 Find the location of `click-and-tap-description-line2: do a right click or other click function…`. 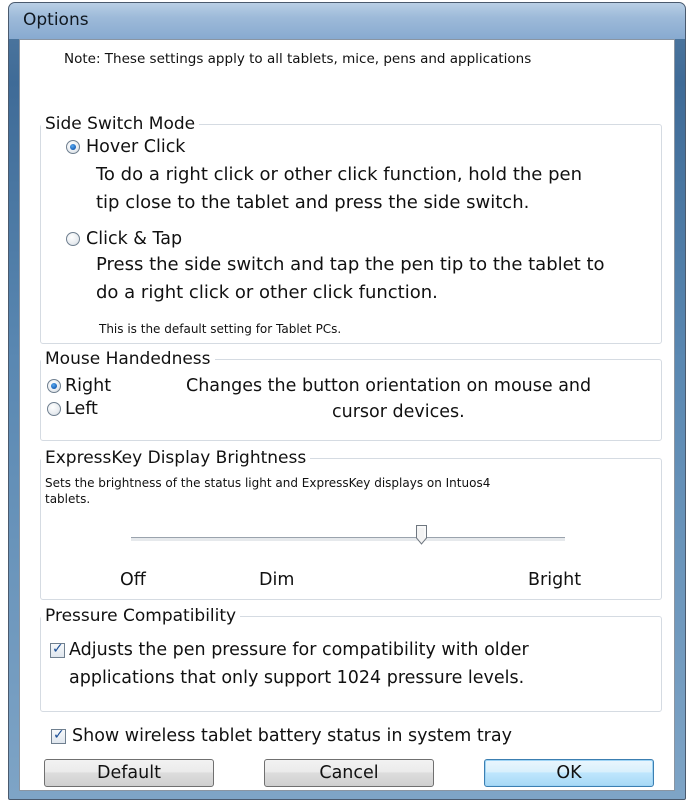

click-and-tap-description-line2: do a right click or other click function… is located at coordinates (267, 292).